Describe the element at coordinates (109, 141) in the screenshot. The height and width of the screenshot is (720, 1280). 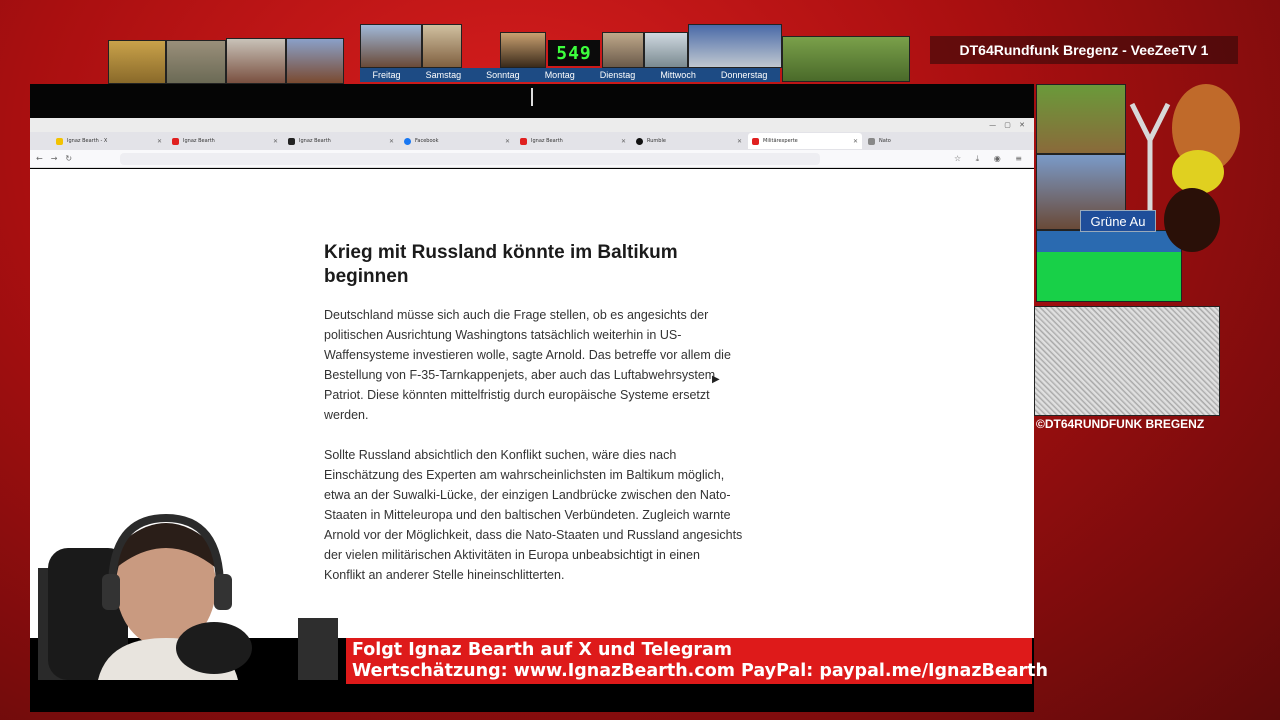
I see `browser-tab: Ignaz Bearth - X ✕` at that location.